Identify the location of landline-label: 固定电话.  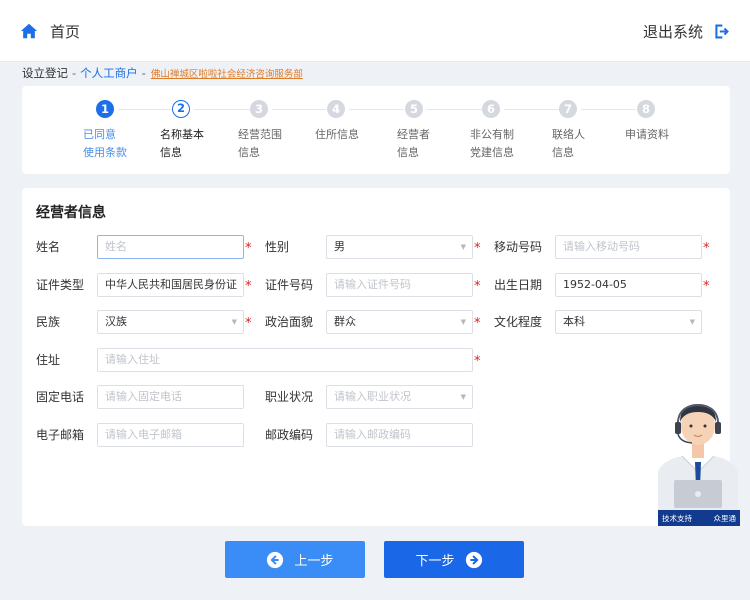
(60, 397).